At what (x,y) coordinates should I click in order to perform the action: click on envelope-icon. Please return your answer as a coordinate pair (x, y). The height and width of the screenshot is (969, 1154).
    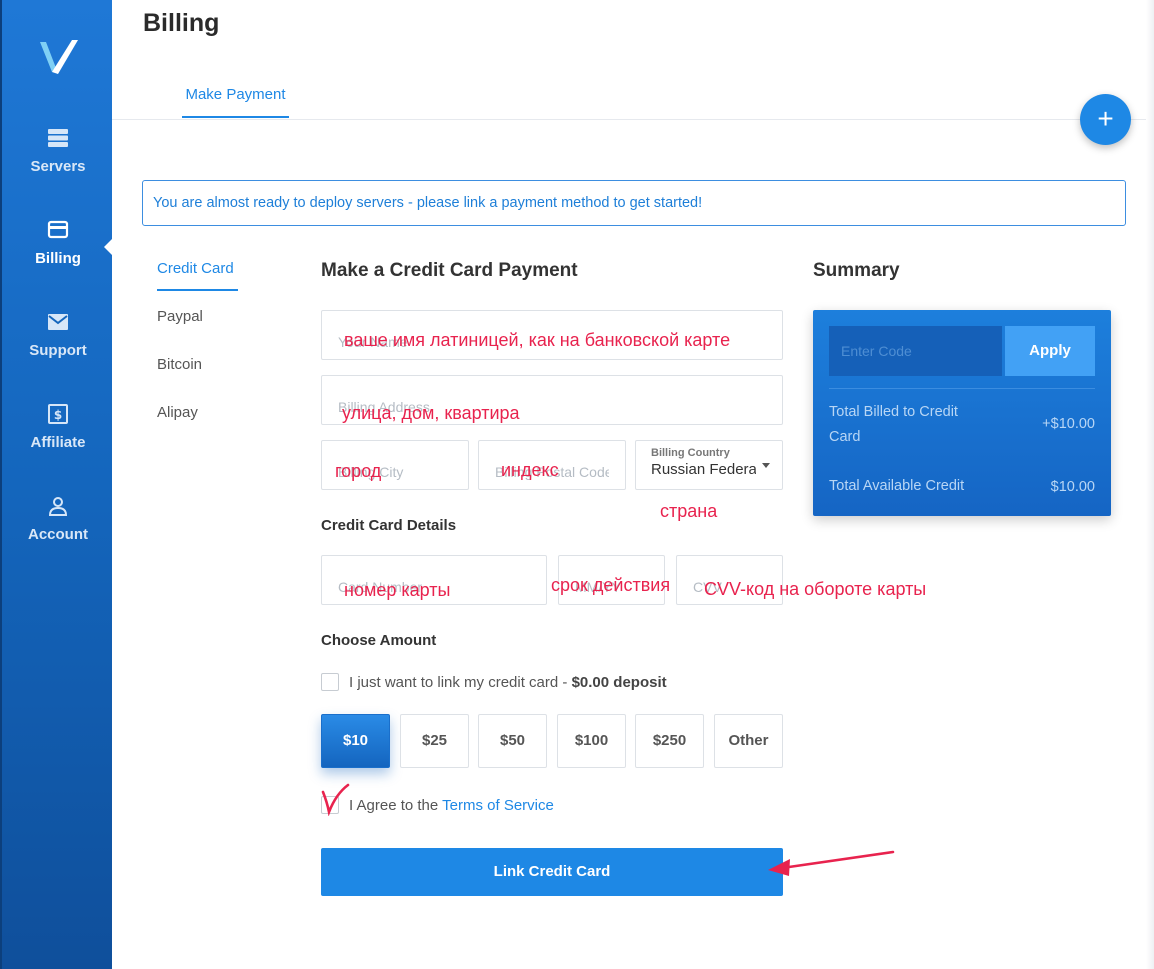
    Looking at the image, I should click on (58, 322).